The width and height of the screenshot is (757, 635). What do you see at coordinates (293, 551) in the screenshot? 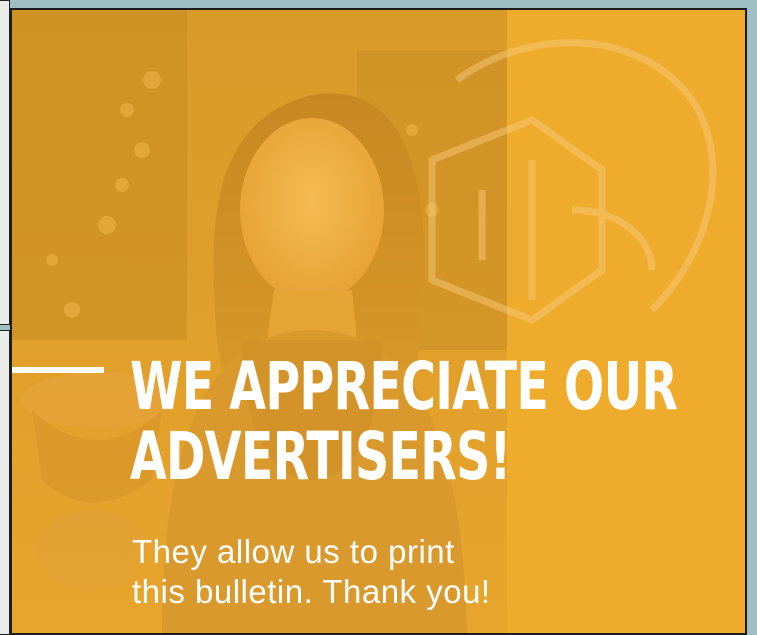
I see `subtext-line-1: They allow us to print` at bounding box center [293, 551].